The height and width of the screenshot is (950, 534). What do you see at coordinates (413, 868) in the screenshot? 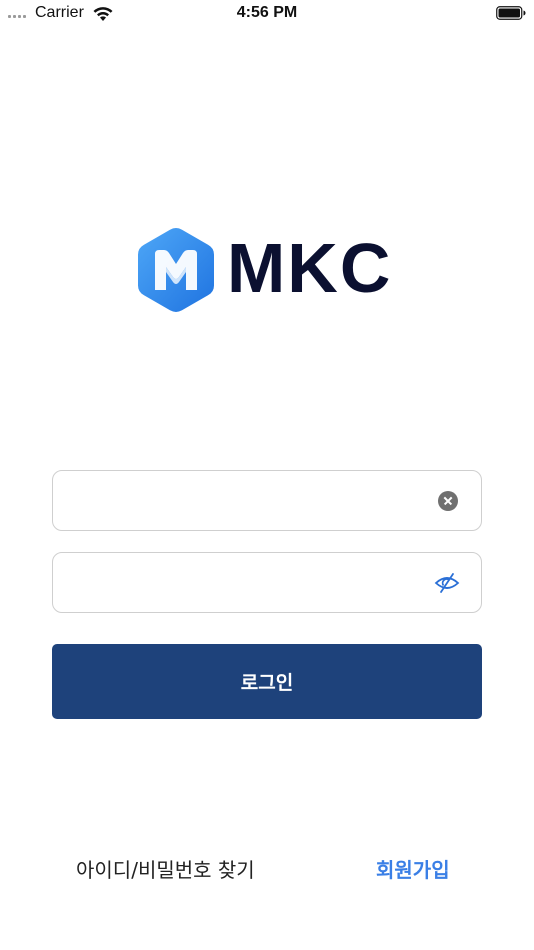
I see `signup-link: 회원가입` at bounding box center [413, 868].